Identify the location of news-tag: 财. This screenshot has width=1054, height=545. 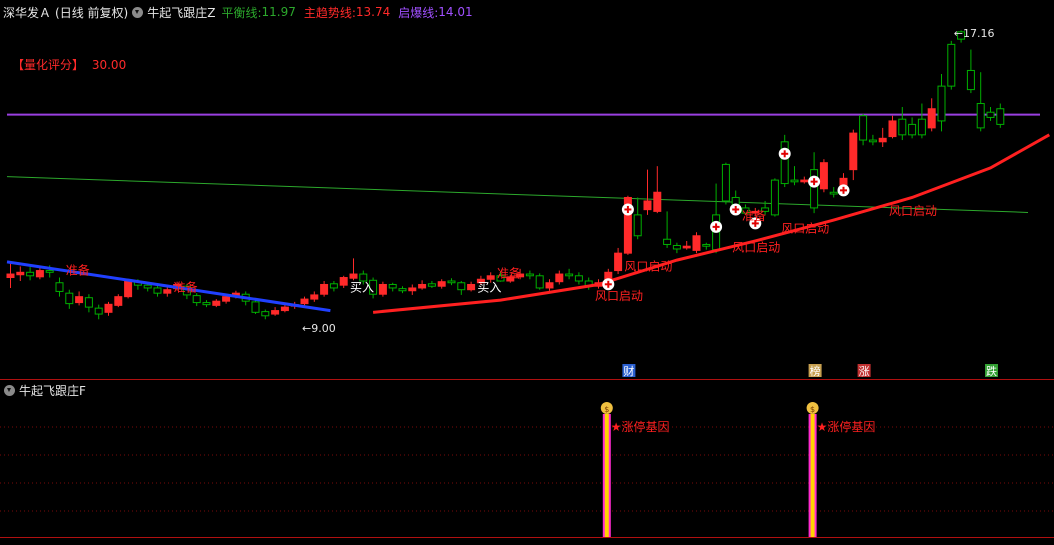
(629, 371).